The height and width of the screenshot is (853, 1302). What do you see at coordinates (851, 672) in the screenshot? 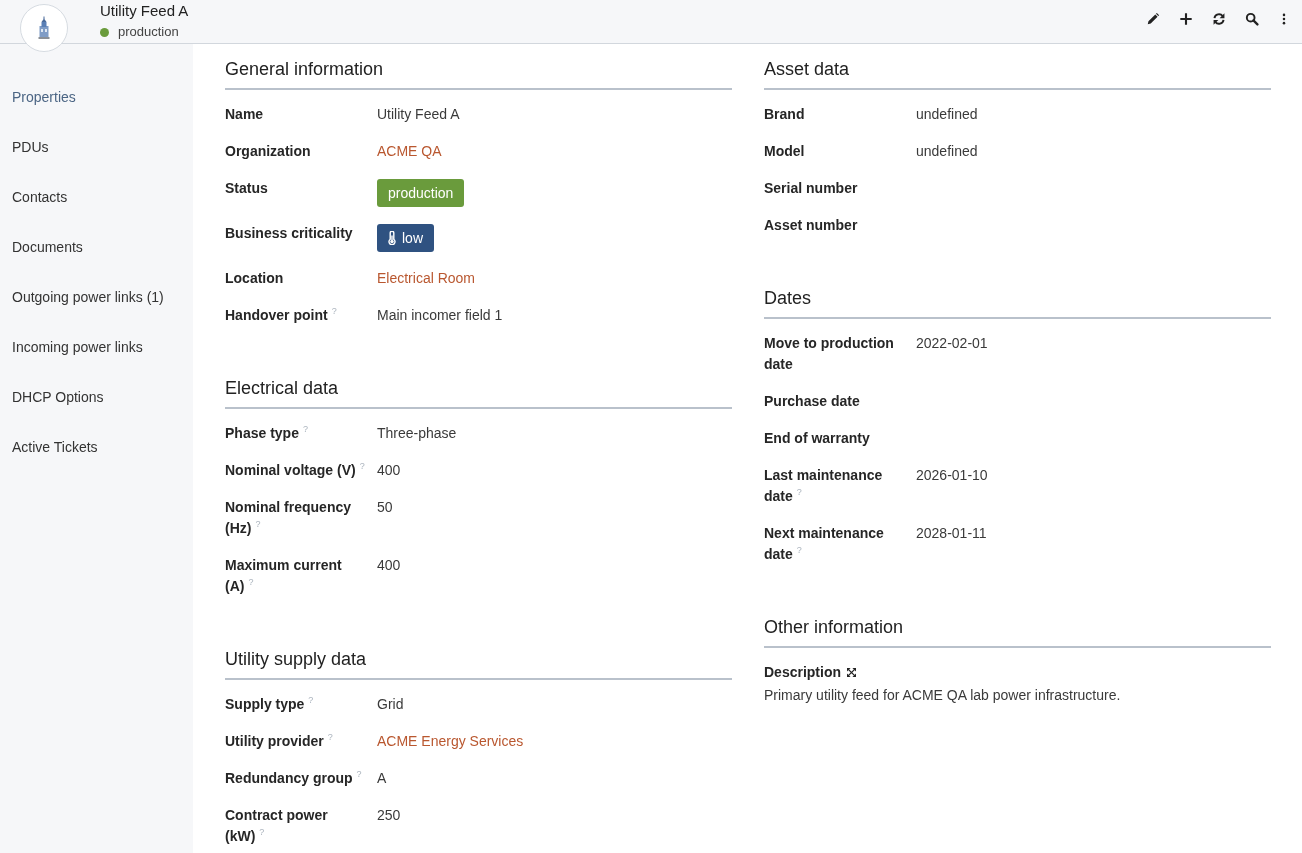
I see `expand-icon` at bounding box center [851, 672].